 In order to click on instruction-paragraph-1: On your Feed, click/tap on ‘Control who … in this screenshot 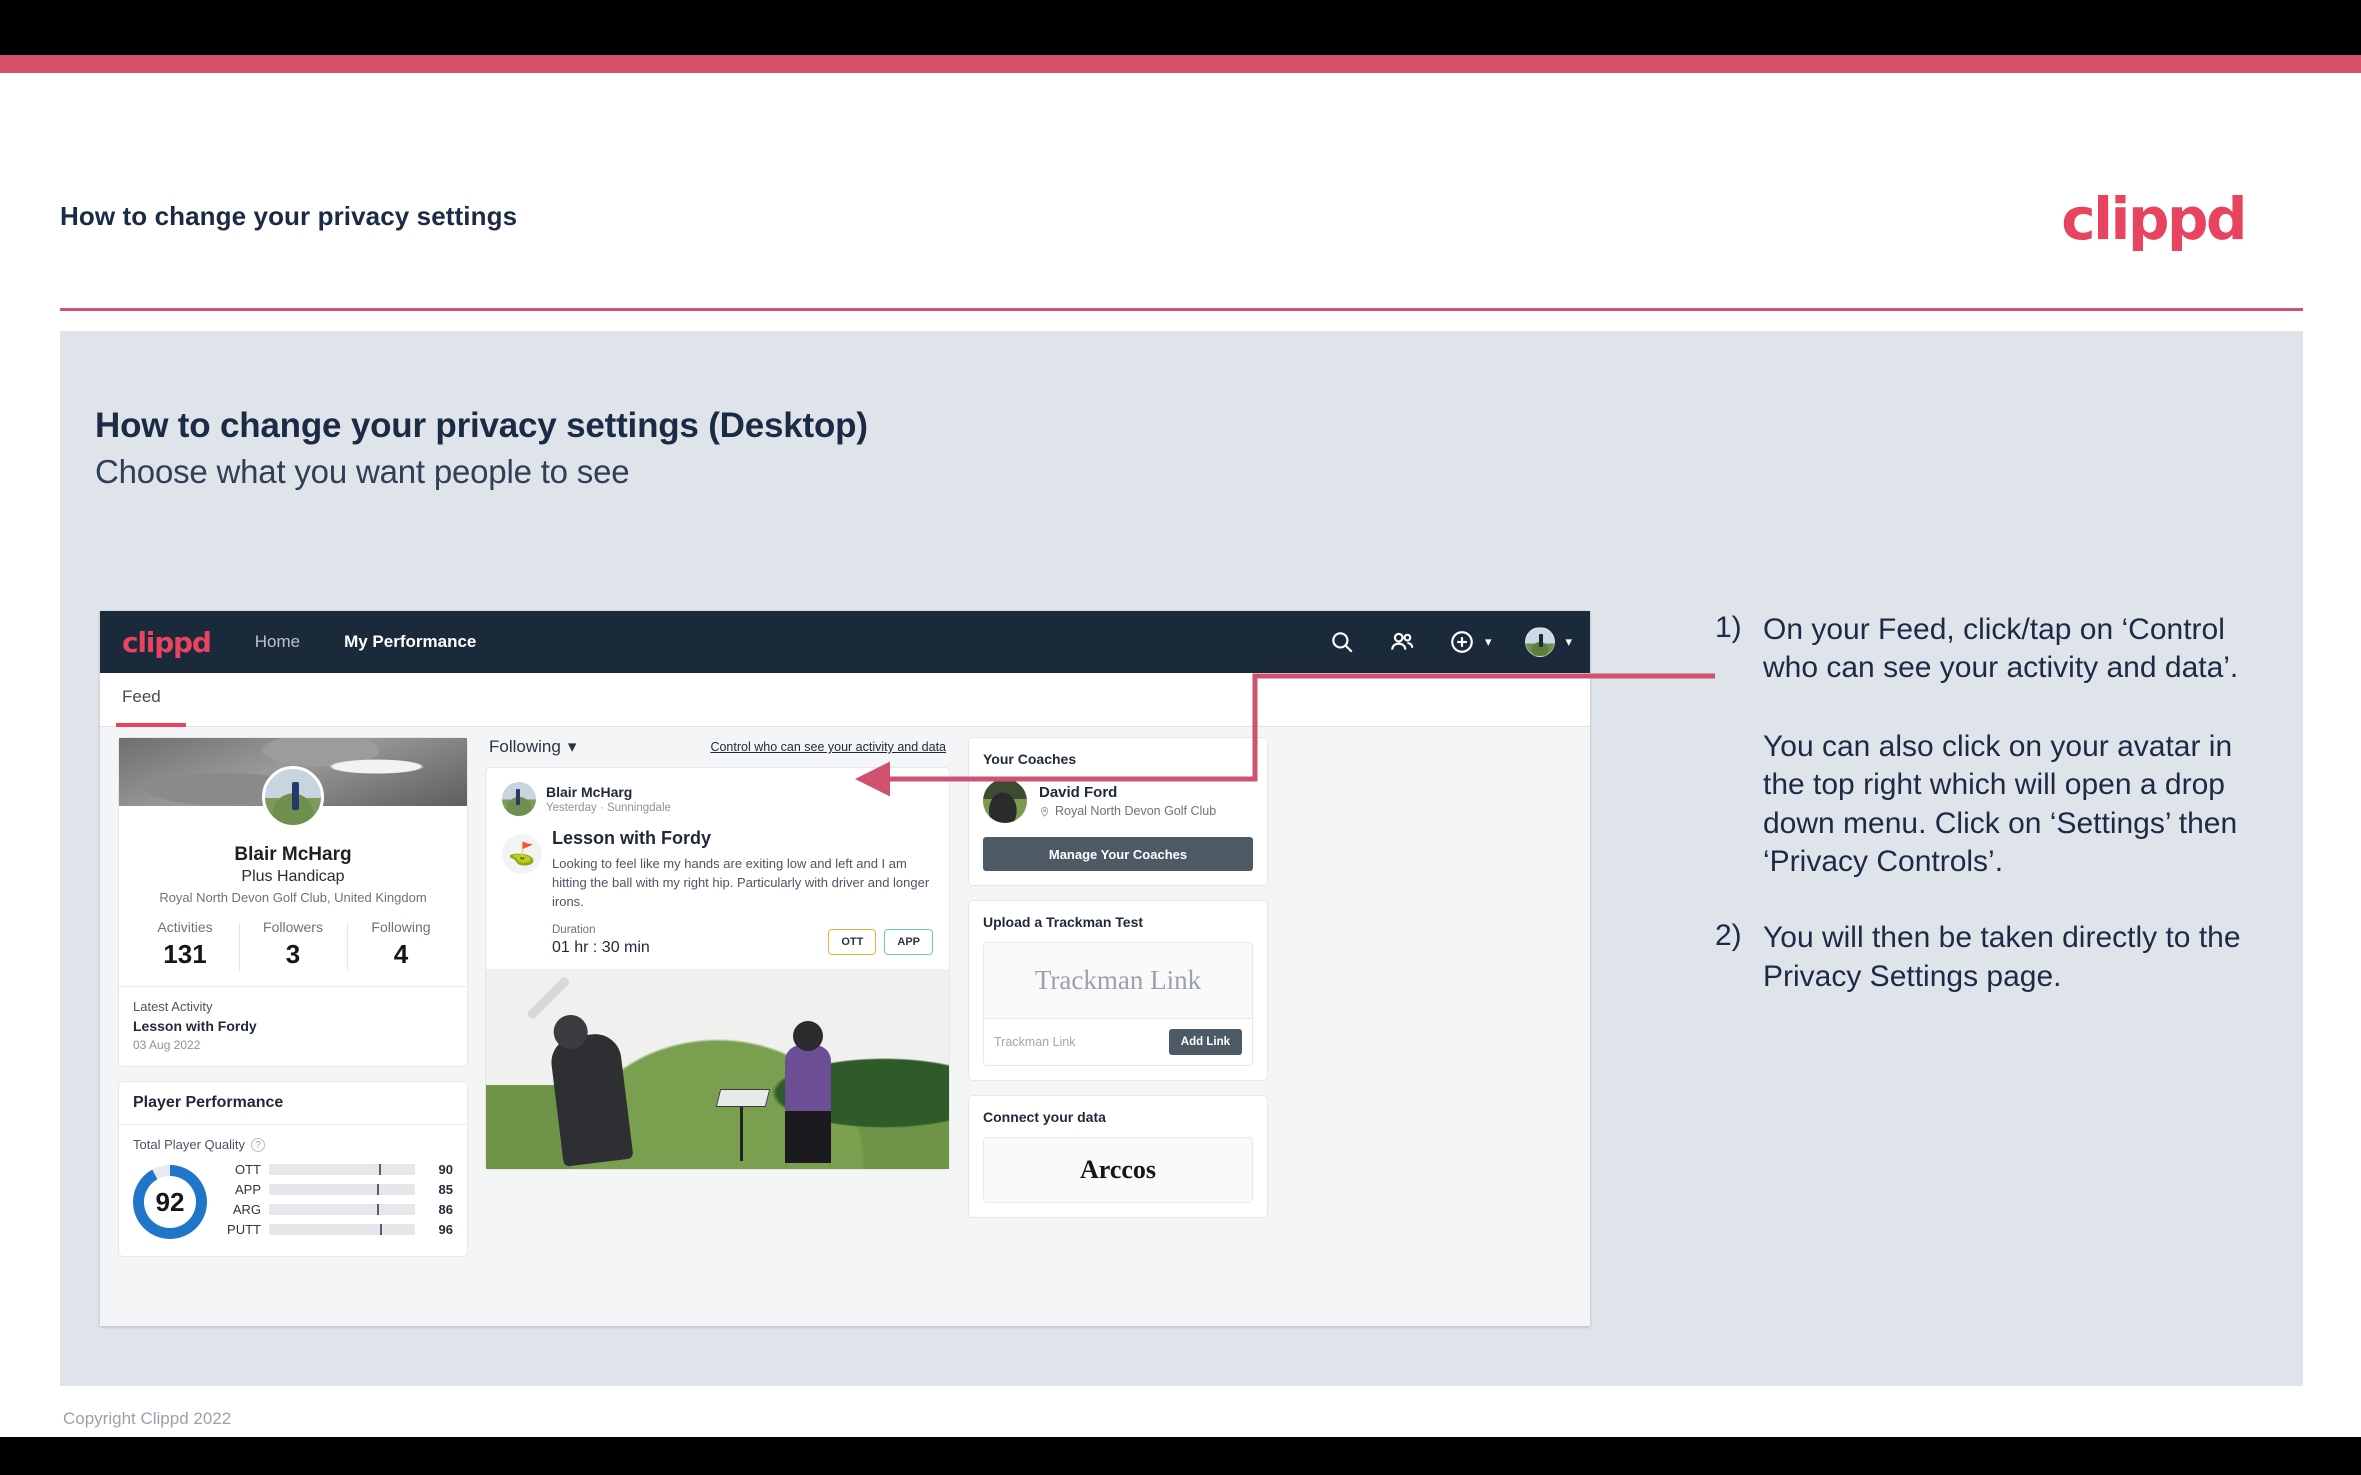, I will do `click(2001, 649)`.